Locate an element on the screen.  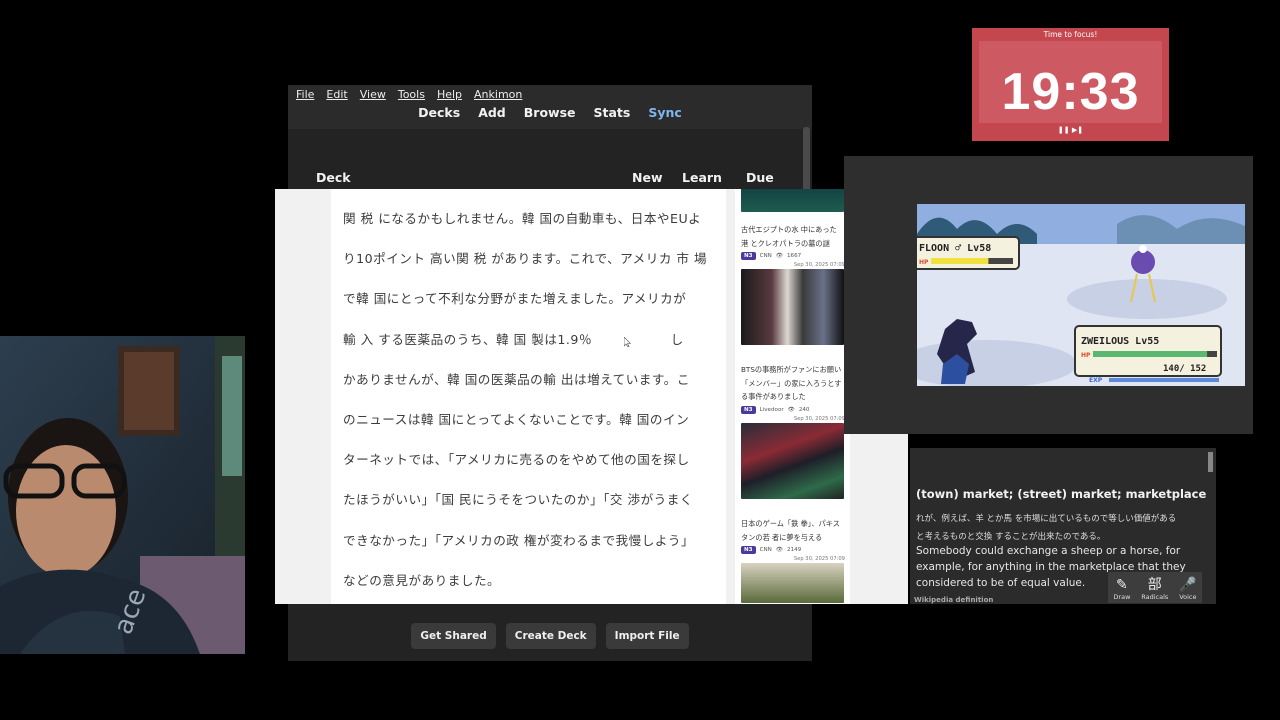
news-views: 240 is located at coordinates (804, 409).